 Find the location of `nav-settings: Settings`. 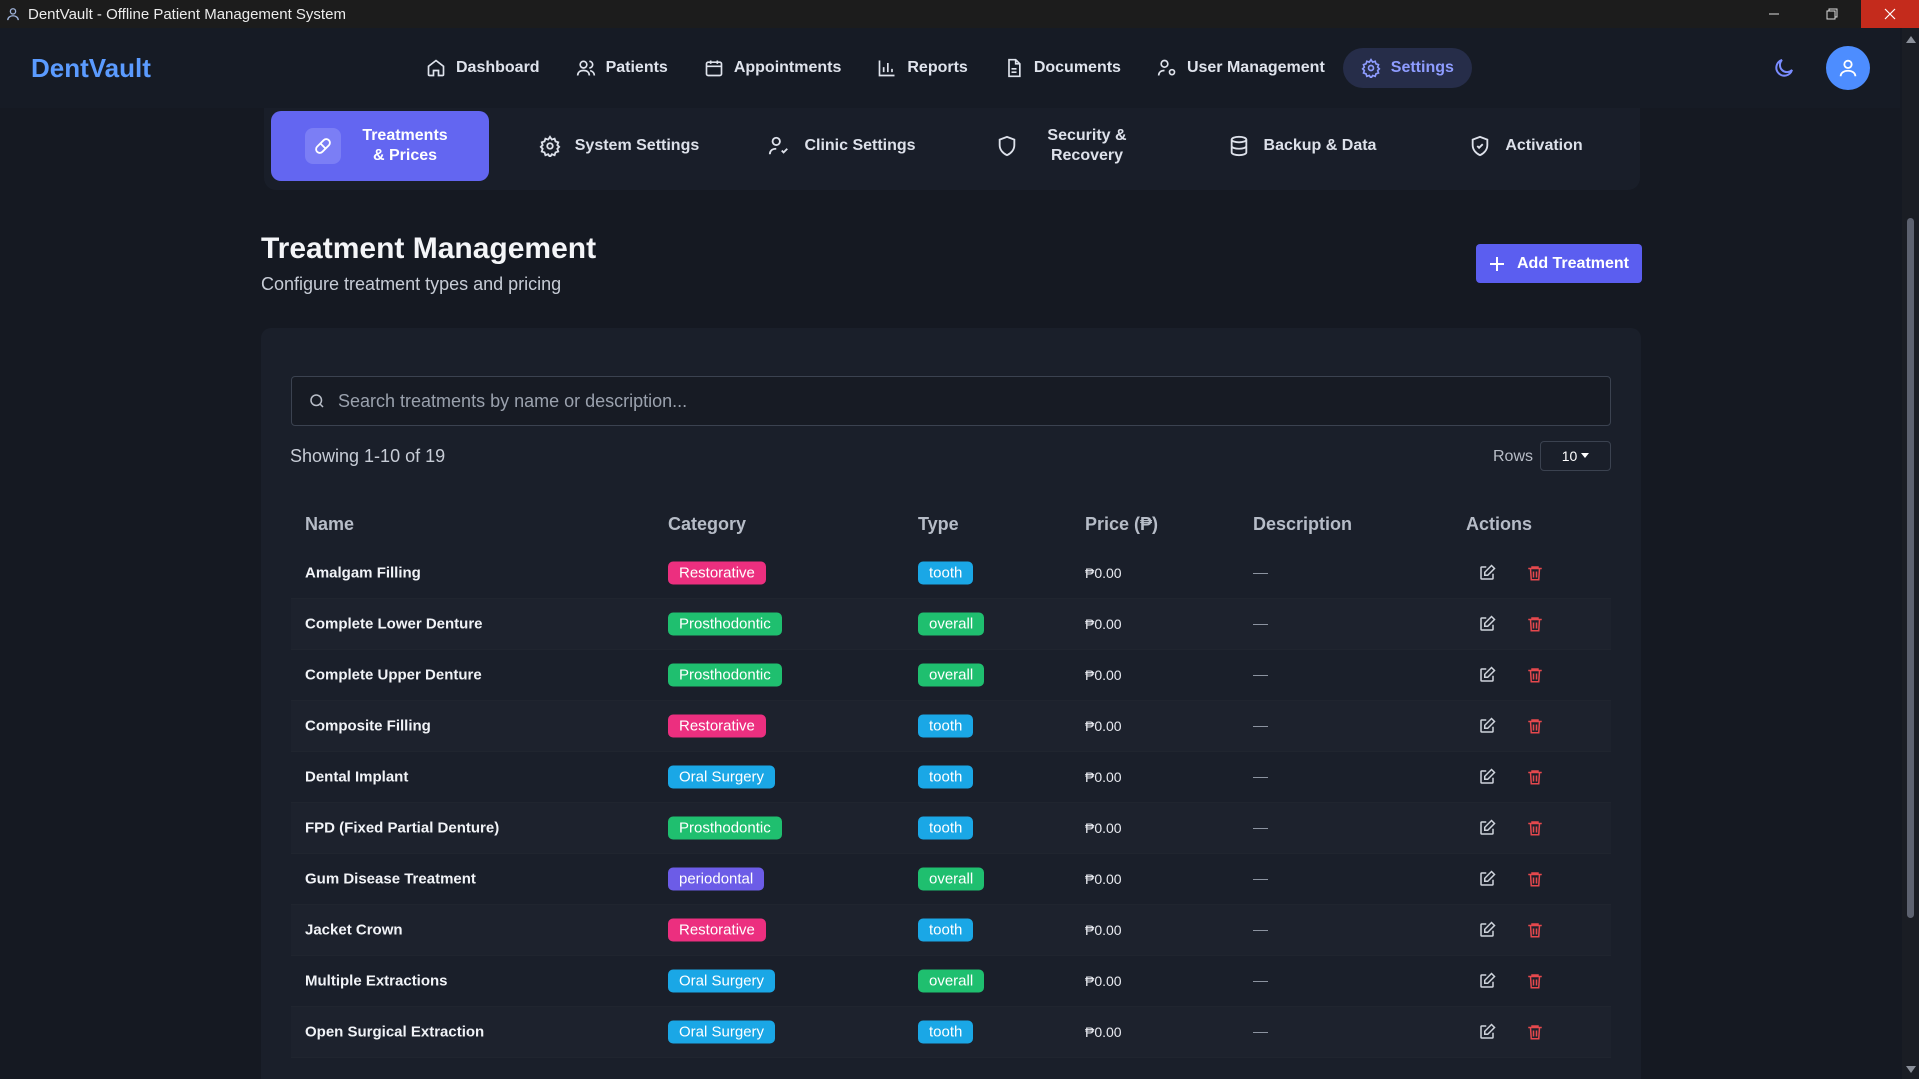

nav-settings: Settings is located at coordinates (1407, 68).